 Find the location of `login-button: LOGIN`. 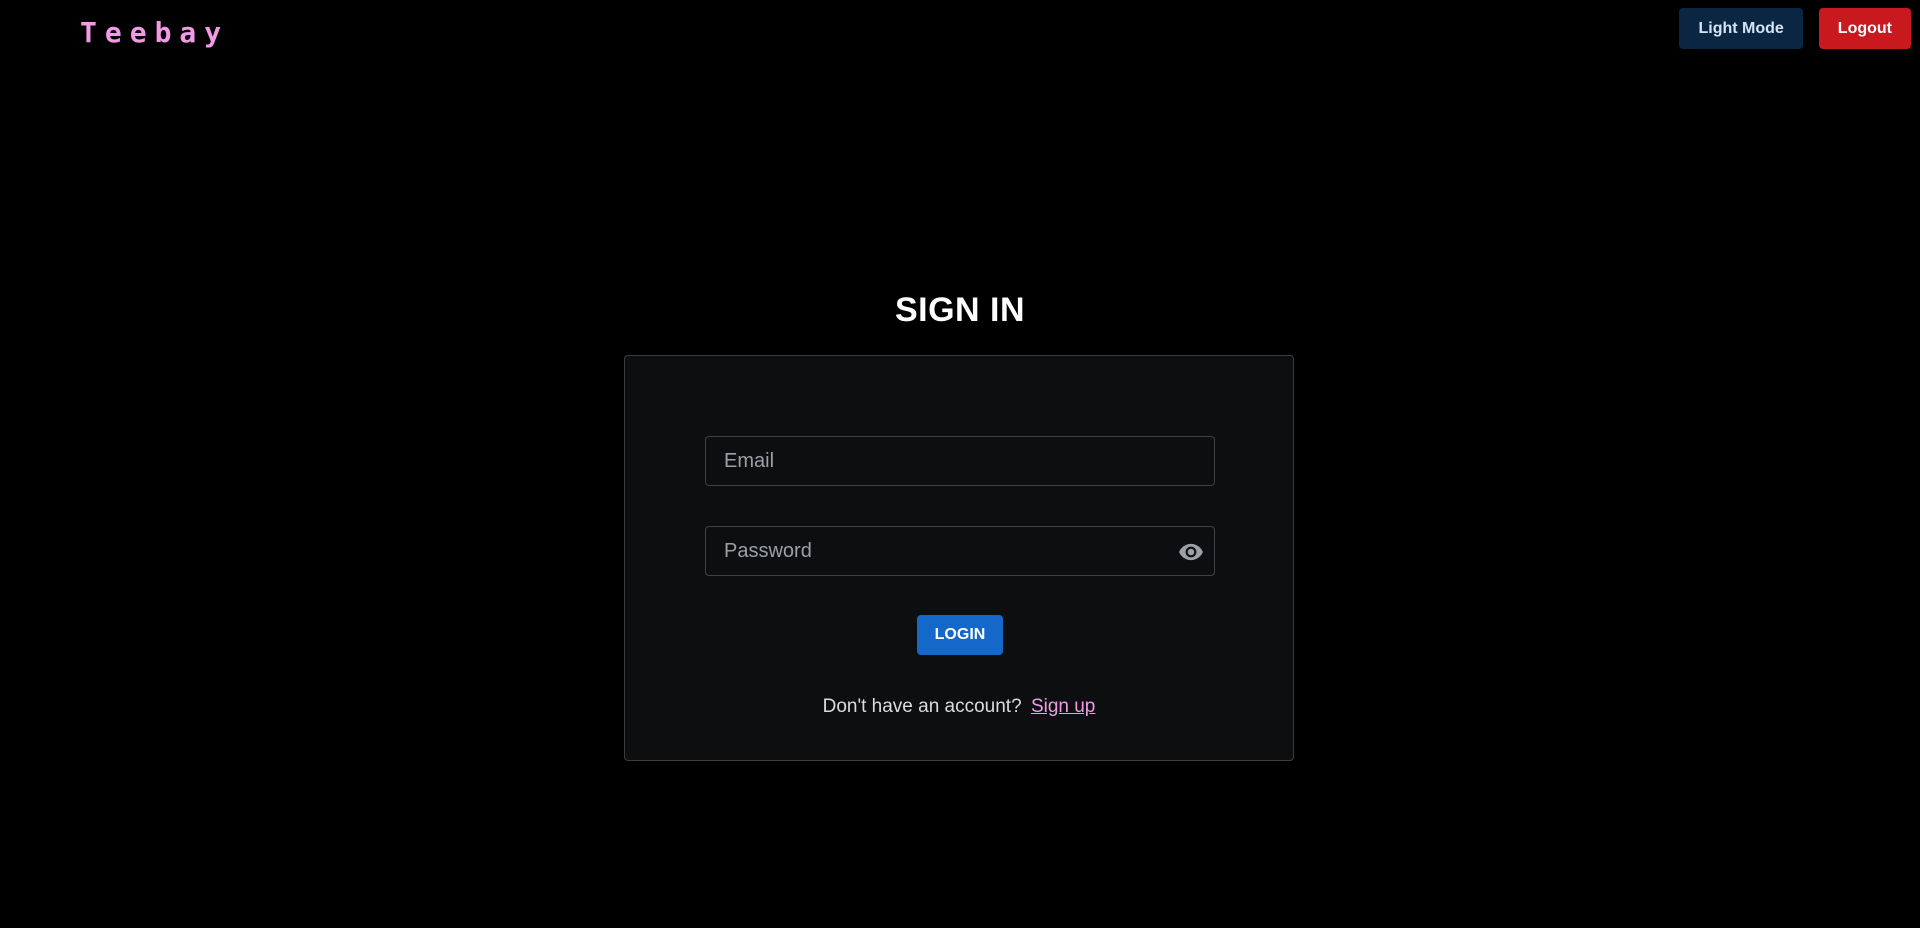

login-button: LOGIN is located at coordinates (960, 635).